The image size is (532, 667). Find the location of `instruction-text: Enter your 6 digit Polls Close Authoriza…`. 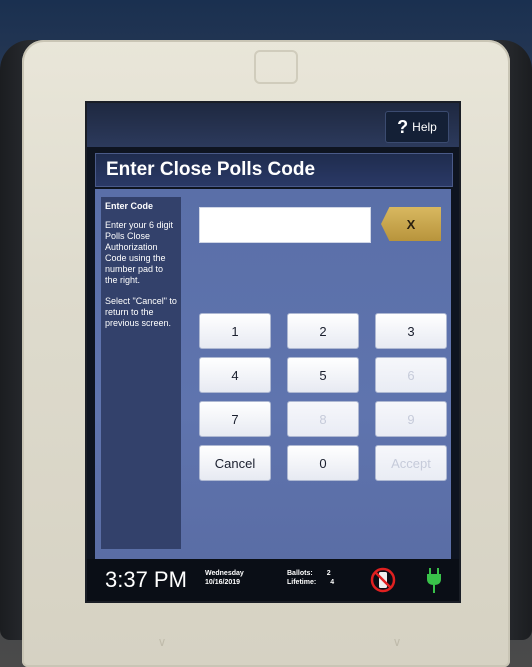

instruction-text: Enter your 6 digit Polls Close Authoriza… is located at coordinates (139, 252).